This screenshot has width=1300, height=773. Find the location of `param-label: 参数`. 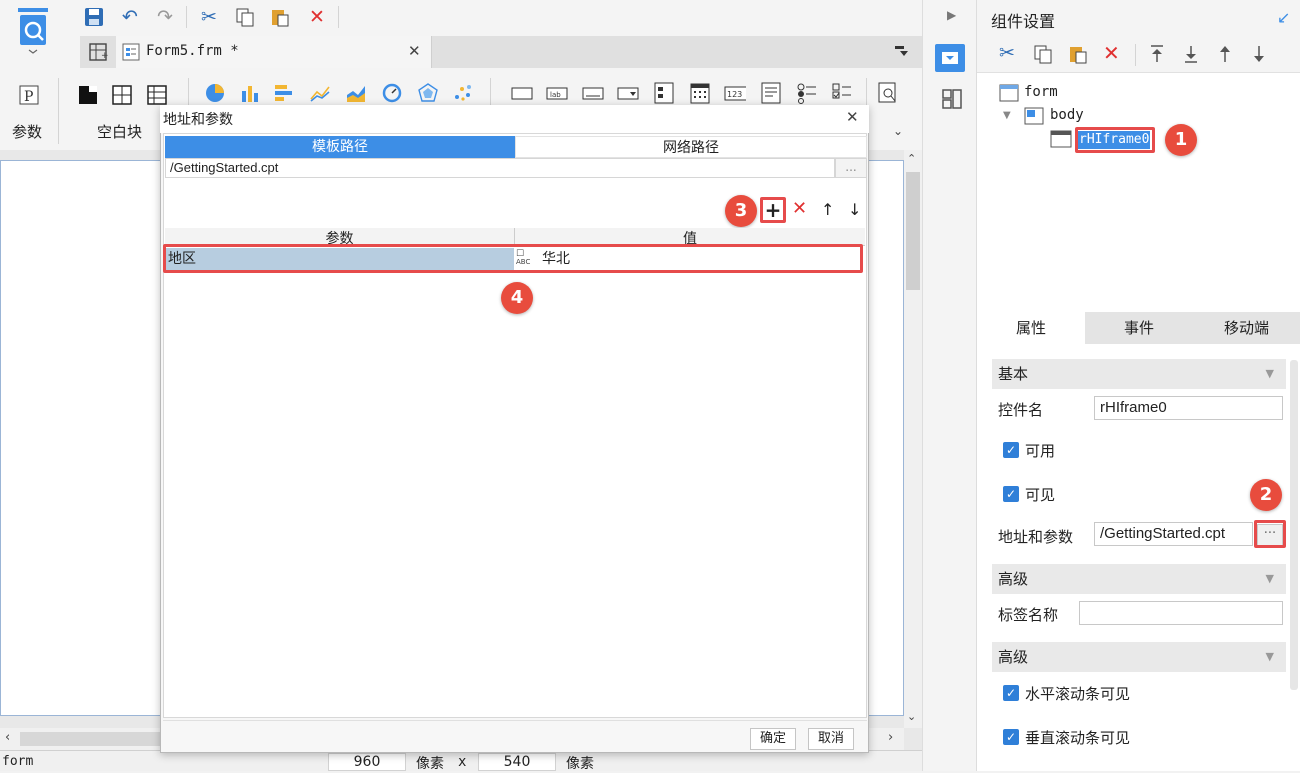

param-label: 参数 is located at coordinates (27, 131).